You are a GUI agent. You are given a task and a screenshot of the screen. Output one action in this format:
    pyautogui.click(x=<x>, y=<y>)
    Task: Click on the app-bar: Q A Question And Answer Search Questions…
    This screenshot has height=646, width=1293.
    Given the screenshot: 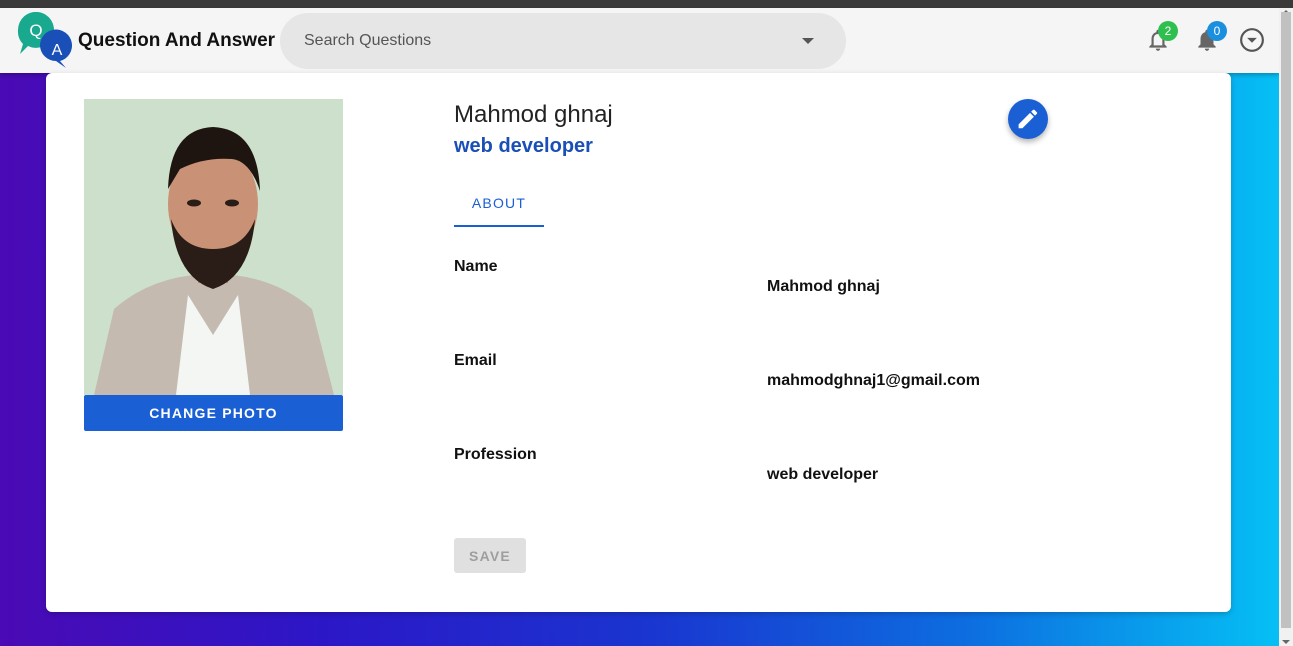 What is the action you would take?
    pyautogui.click(x=639, y=40)
    